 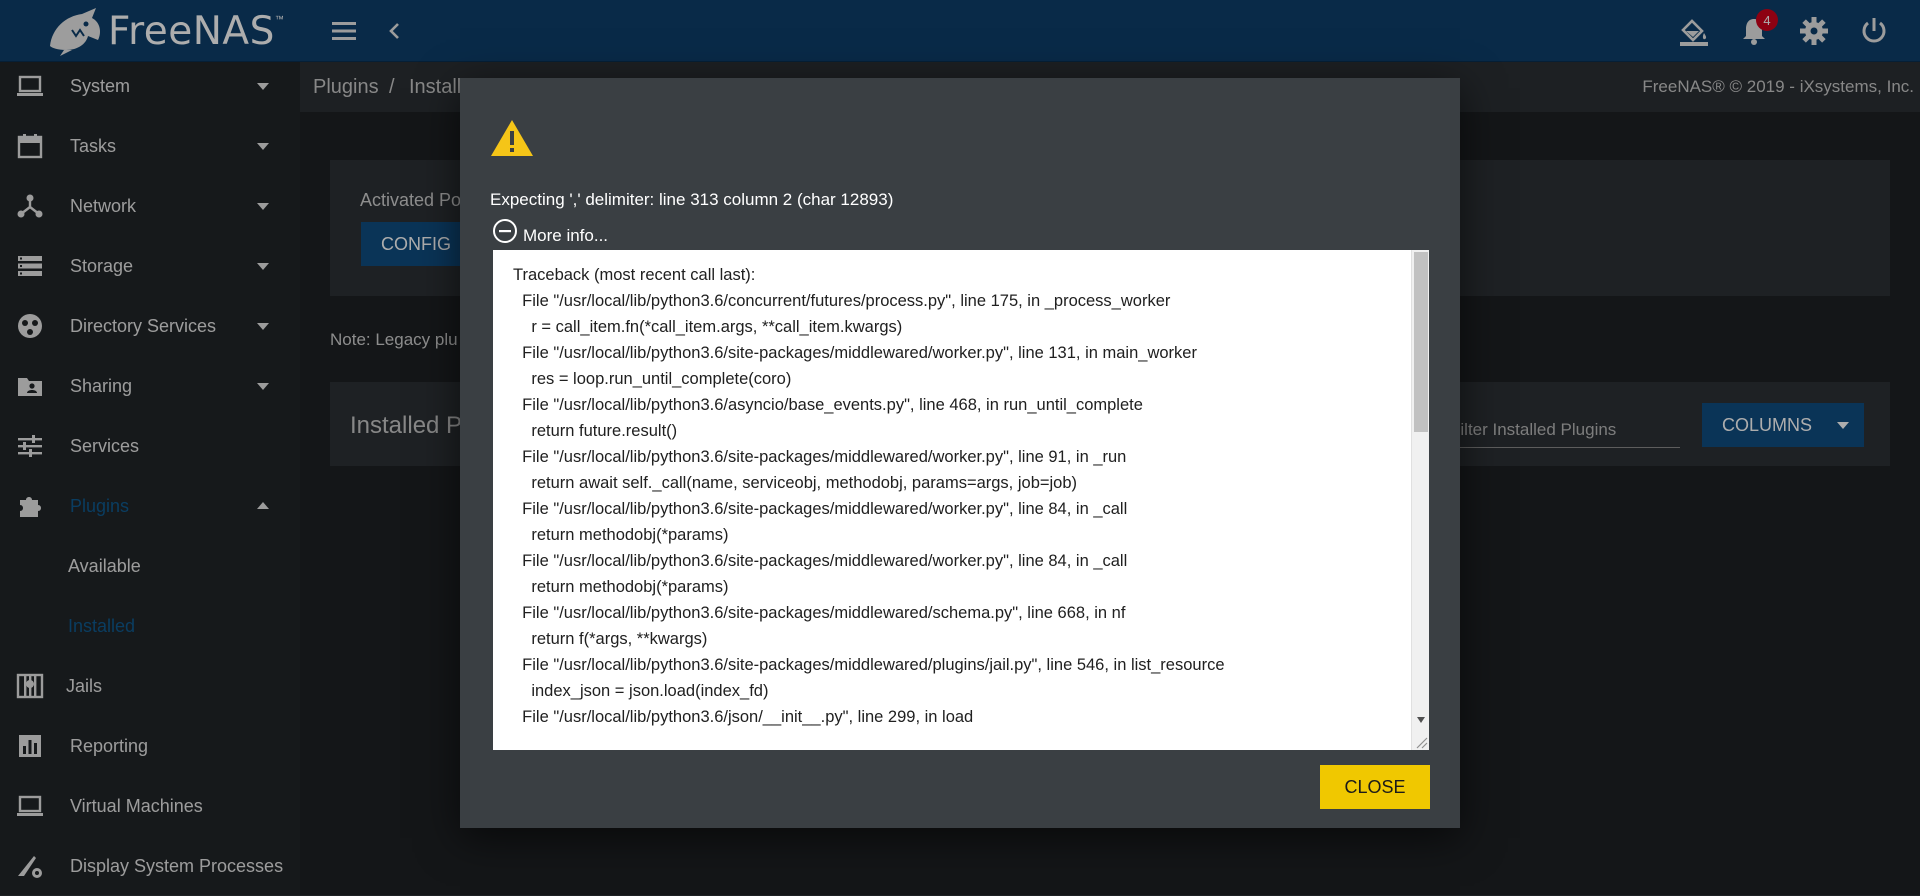 What do you see at coordinates (512, 138) in the screenshot?
I see `warning-icon` at bounding box center [512, 138].